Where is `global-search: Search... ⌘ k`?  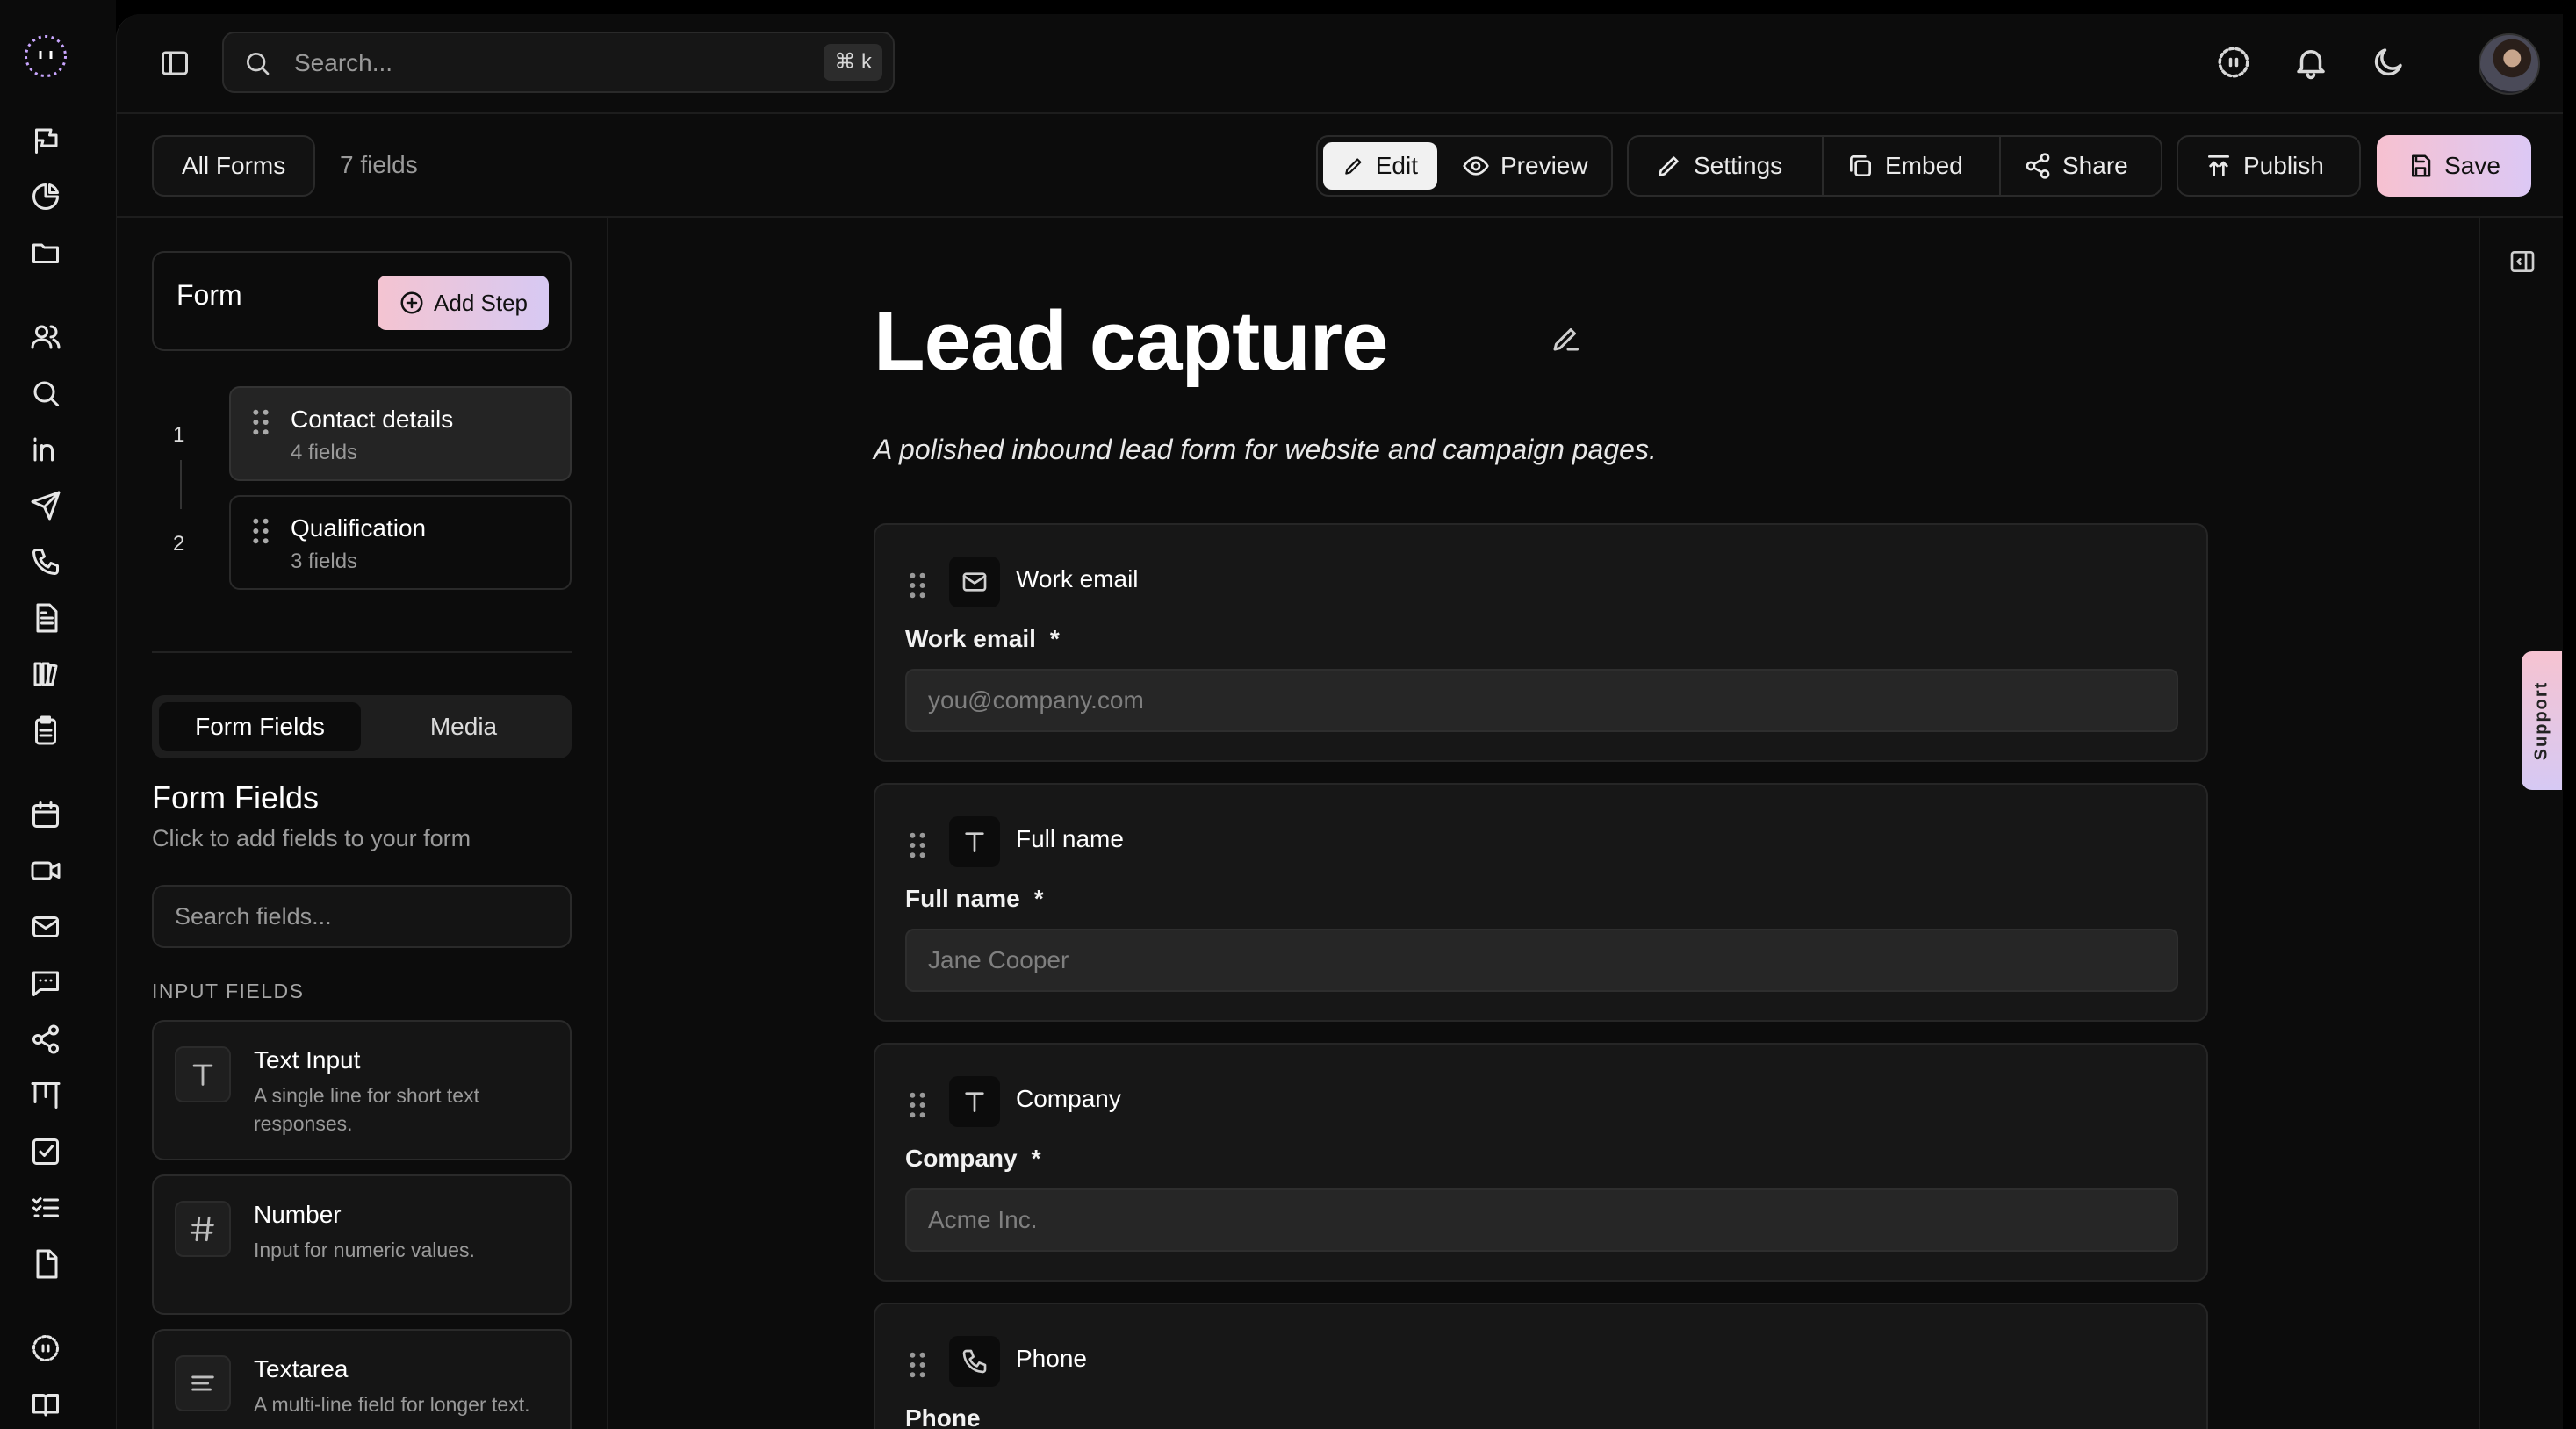 global-search: Search... ⌘ k is located at coordinates (558, 62).